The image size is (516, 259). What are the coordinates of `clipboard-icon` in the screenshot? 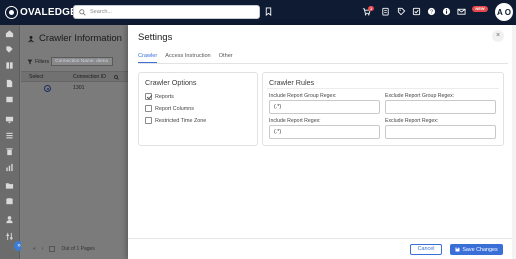 It's located at (385, 11).